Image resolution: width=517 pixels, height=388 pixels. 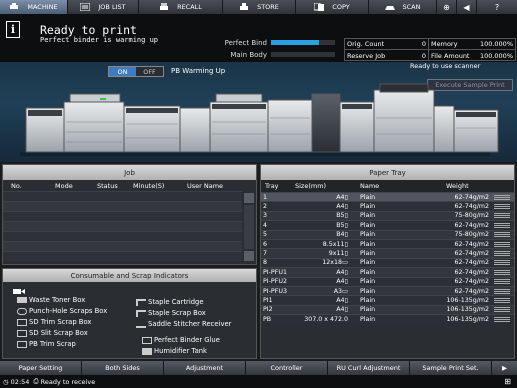 I want to click on punch-hole-label: Punch-Hole Scraps Box, so click(x=68, y=311).